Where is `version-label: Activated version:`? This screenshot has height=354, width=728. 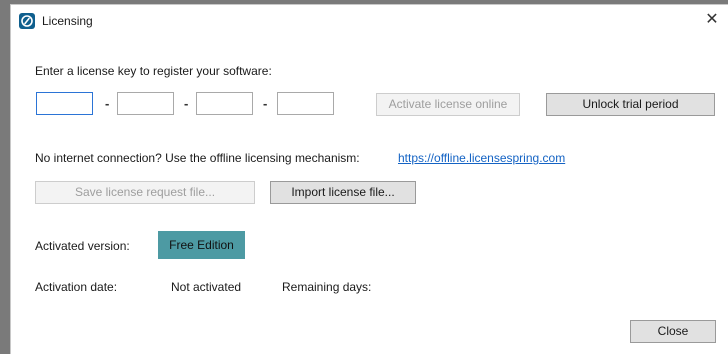 version-label: Activated version: is located at coordinates (82, 246).